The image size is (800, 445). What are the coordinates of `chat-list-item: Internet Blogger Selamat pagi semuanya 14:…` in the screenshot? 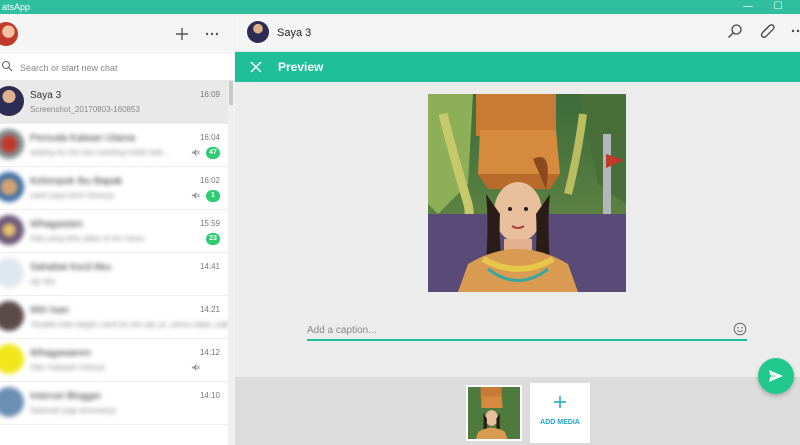 It's located at (114, 403).